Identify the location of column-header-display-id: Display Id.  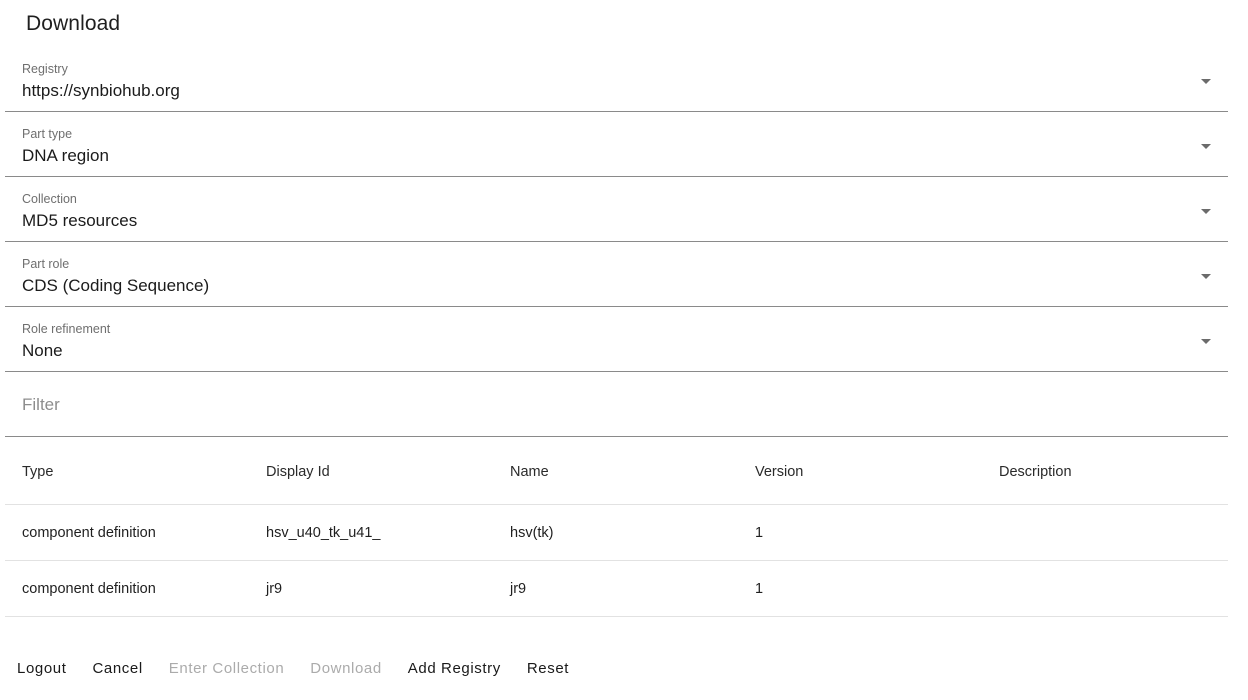
(371, 472).